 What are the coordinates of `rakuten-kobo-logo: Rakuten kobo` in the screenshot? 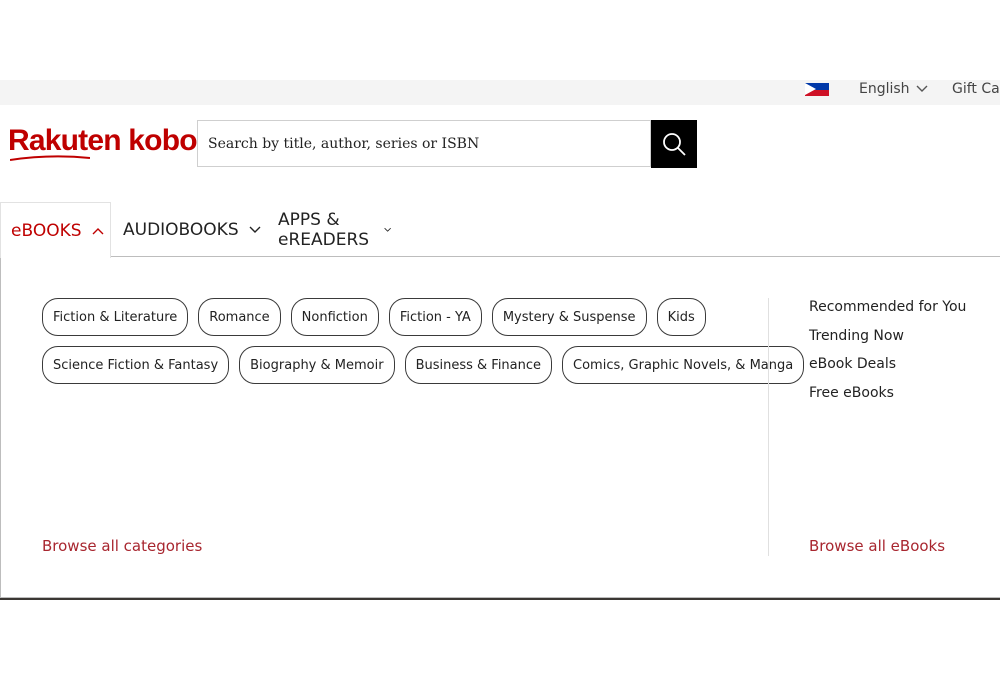 It's located at (103, 144).